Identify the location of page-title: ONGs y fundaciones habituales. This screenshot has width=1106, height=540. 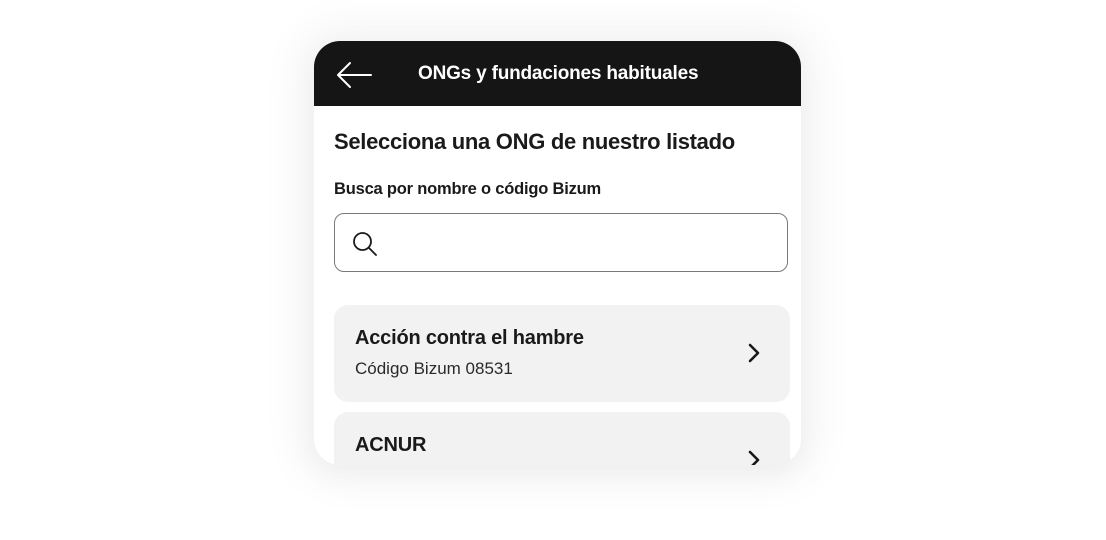
(558, 73).